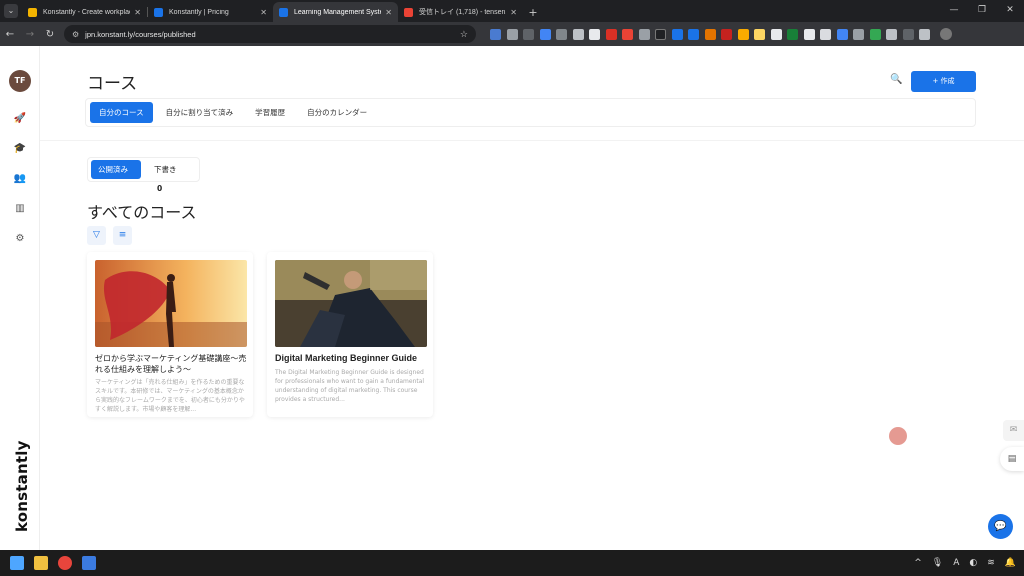 This screenshot has width=1024, height=576. Describe the element at coordinates (1010, 563) in the screenshot. I see `notification-bell-icon: 🔔` at that location.